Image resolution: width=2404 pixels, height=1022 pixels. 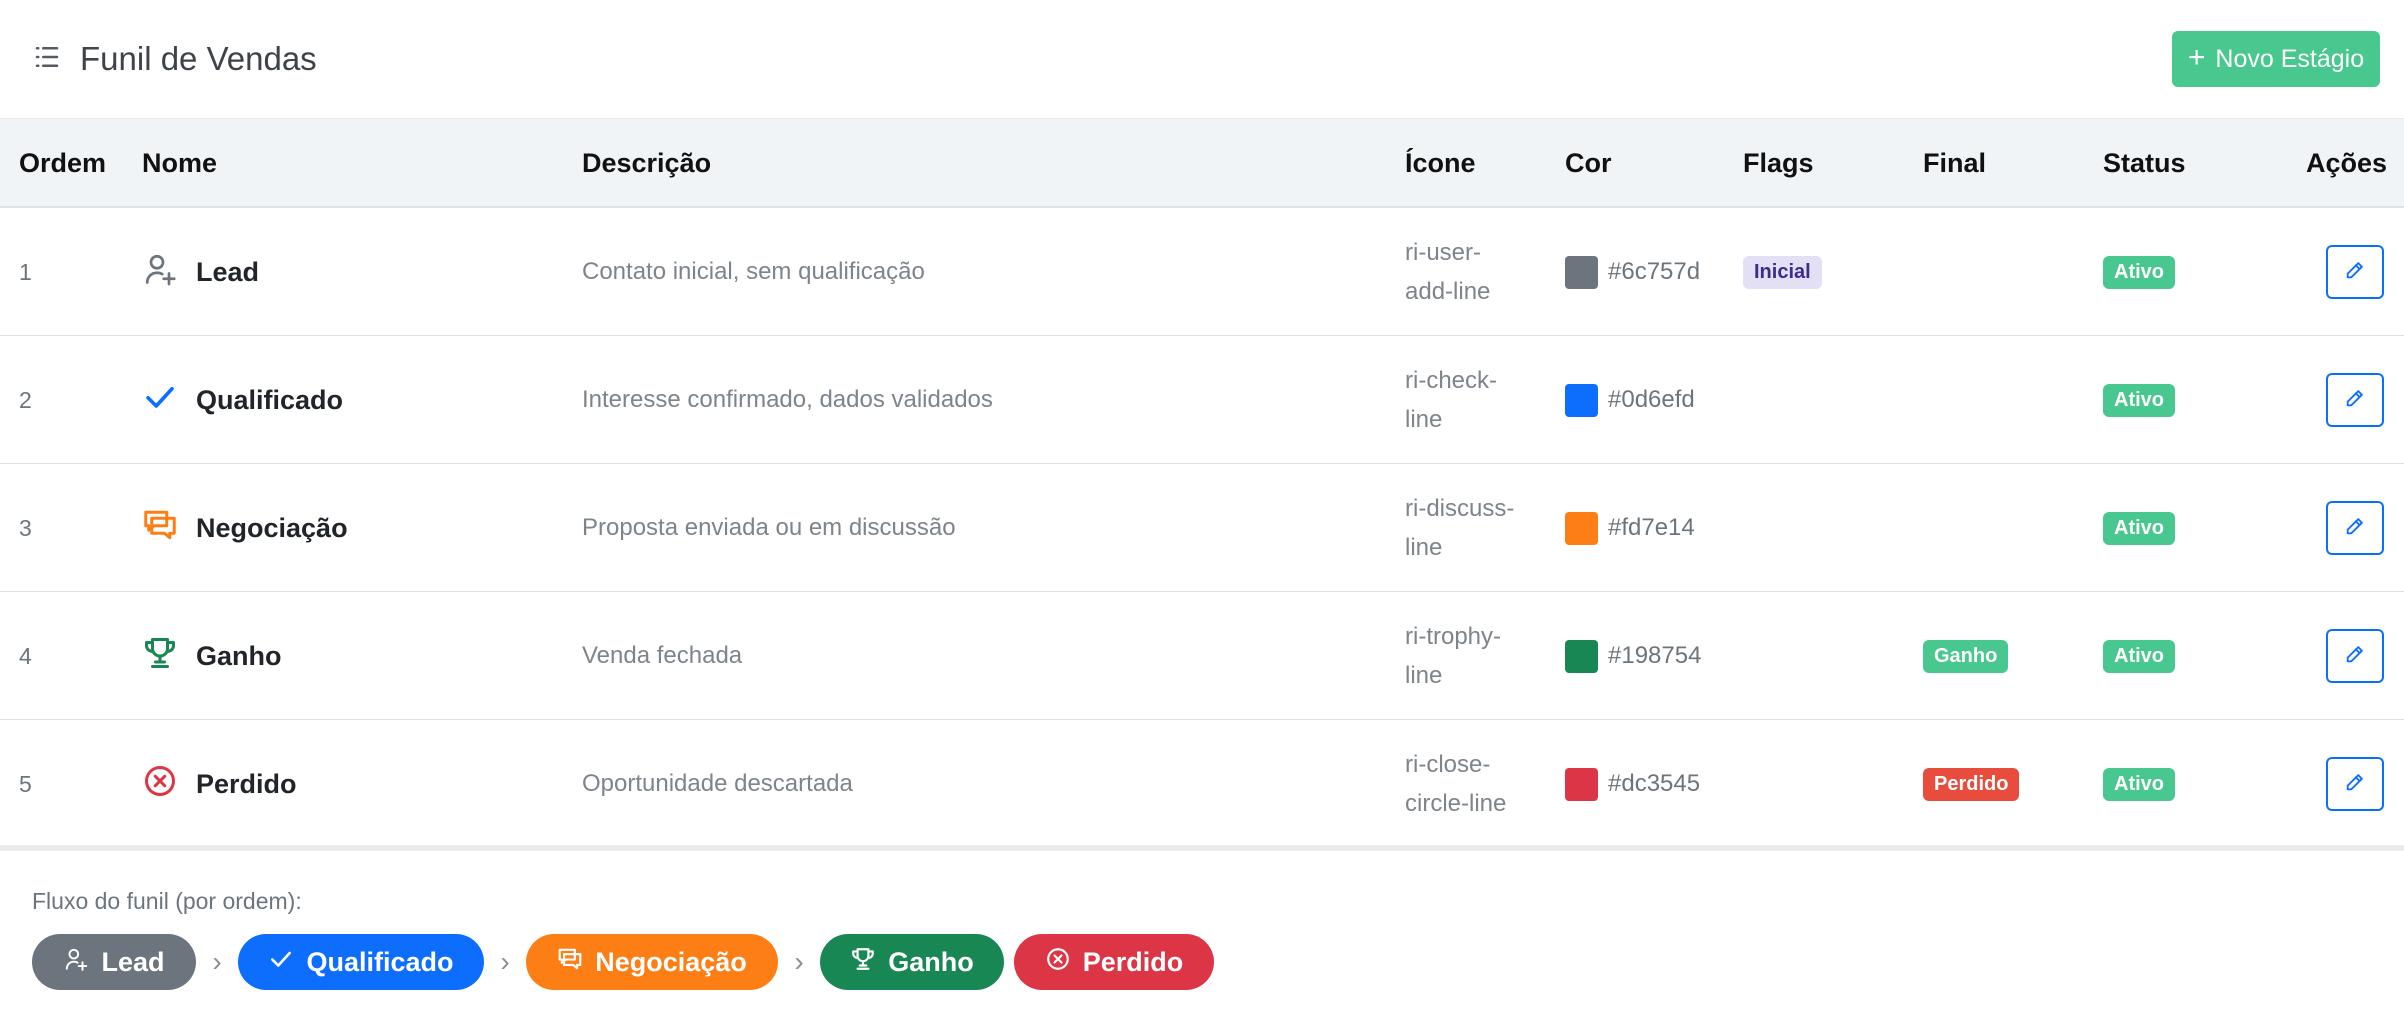 What do you see at coordinates (652, 962) in the screenshot?
I see `flow-step: Negociação` at bounding box center [652, 962].